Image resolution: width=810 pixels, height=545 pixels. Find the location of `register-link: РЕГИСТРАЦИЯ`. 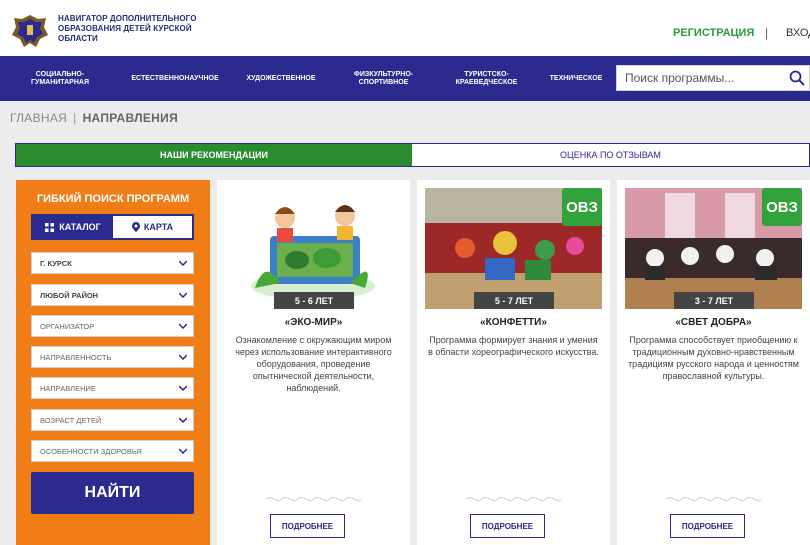

register-link: РЕГИСТРАЦИЯ is located at coordinates (713, 33).